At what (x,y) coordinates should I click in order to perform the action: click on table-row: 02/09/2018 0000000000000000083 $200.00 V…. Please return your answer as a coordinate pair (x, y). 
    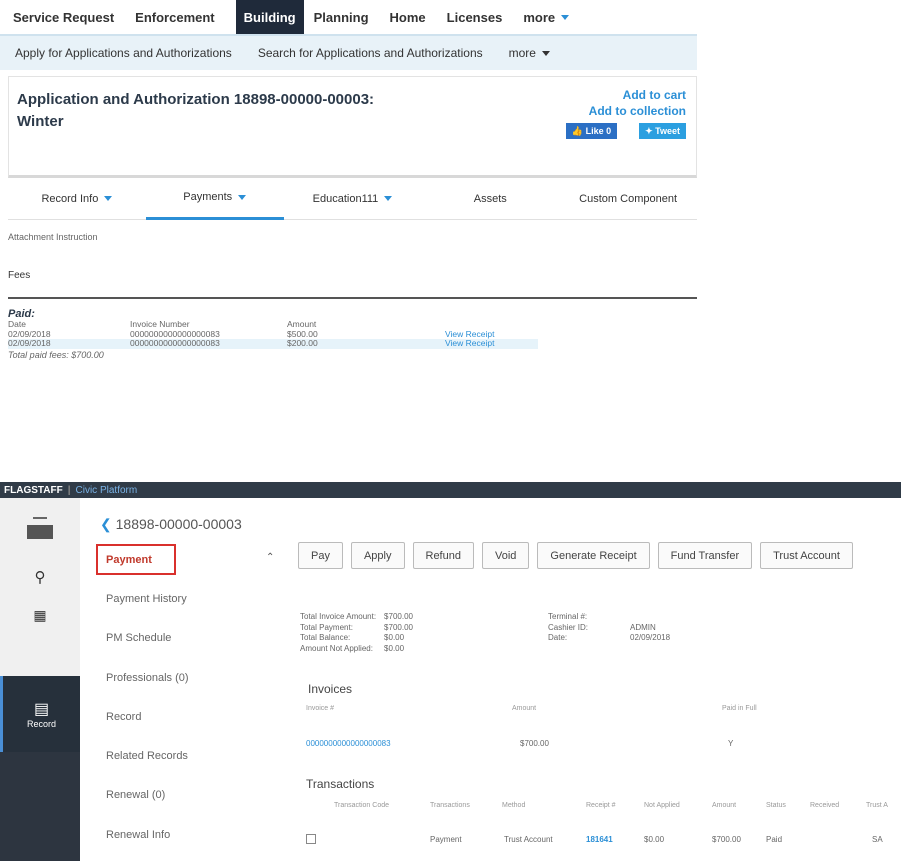
    Looking at the image, I should click on (273, 343).